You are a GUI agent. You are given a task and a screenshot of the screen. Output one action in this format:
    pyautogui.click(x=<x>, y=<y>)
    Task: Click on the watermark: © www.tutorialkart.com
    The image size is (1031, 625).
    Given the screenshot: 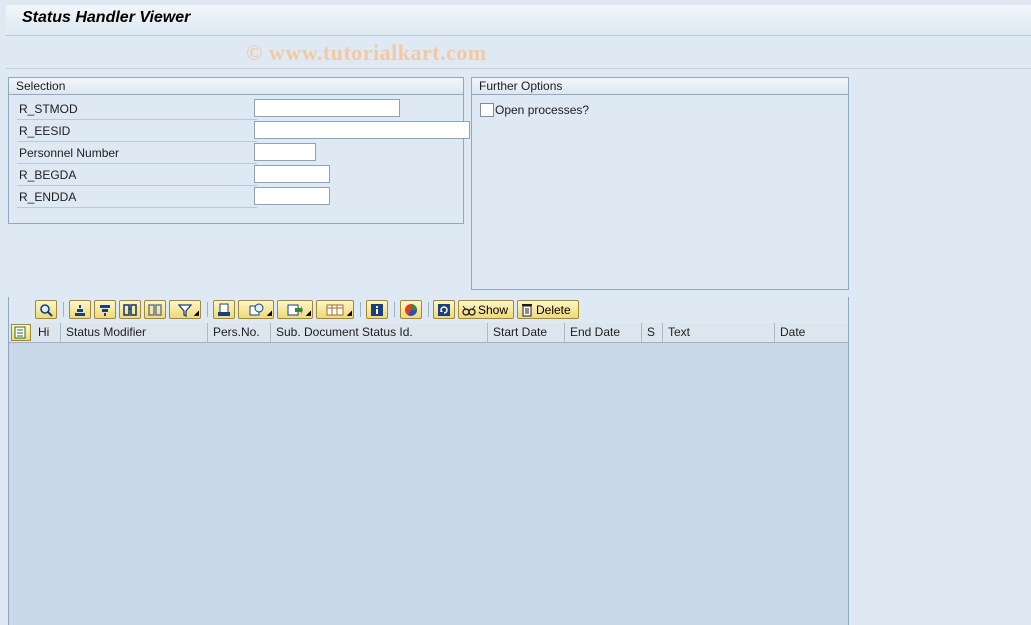 What is the action you would take?
    pyautogui.click(x=366, y=52)
    